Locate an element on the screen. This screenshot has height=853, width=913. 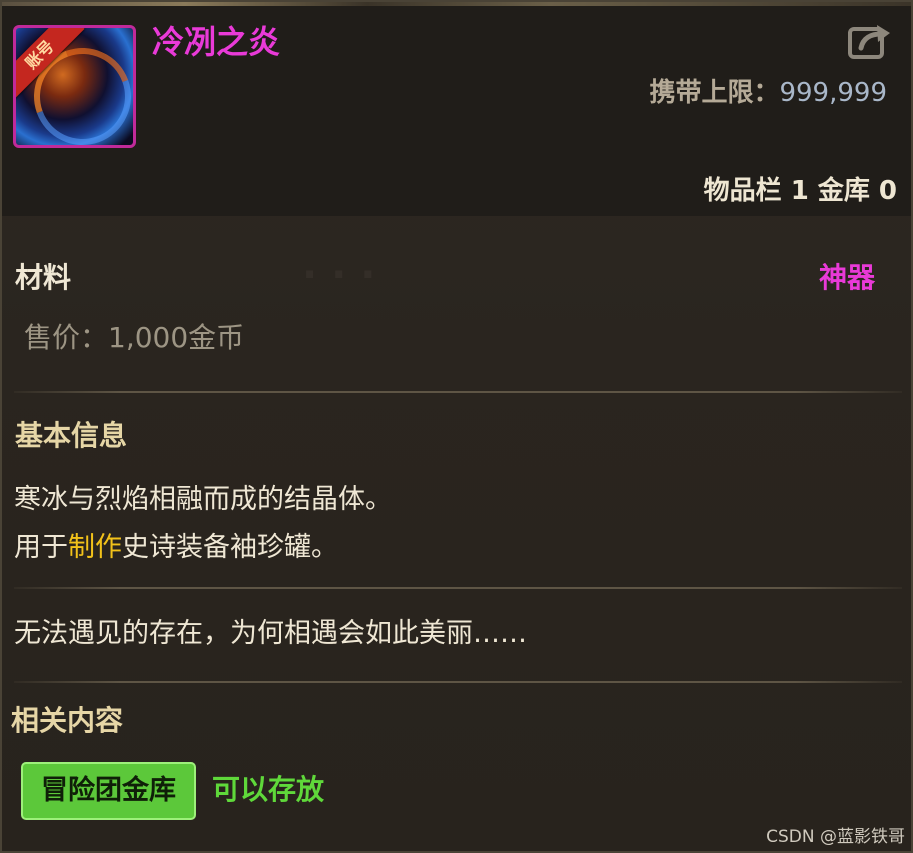
inventory-count: 物品栏 1 金库 0 is located at coordinates (800, 191).